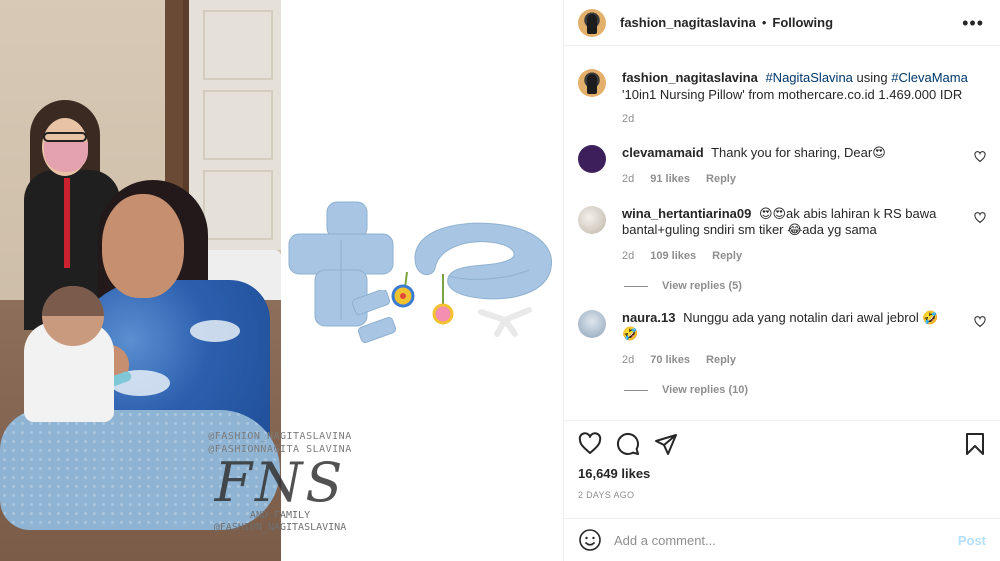 The width and height of the screenshot is (1000, 561). I want to click on more-horizontal-icon: •••, so click(973, 23).